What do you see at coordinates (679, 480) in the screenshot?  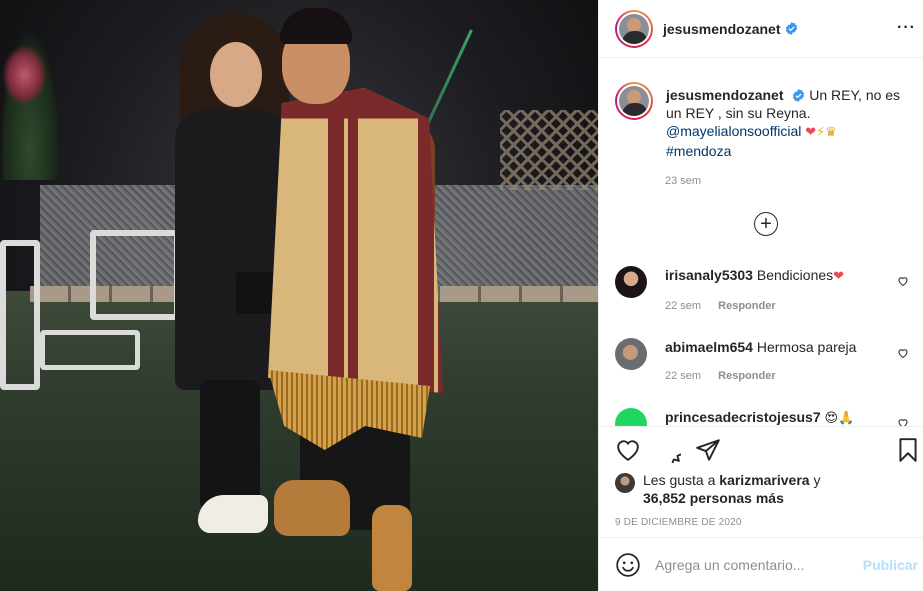 I see `likes-prefix: Les gusta a` at bounding box center [679, 480].